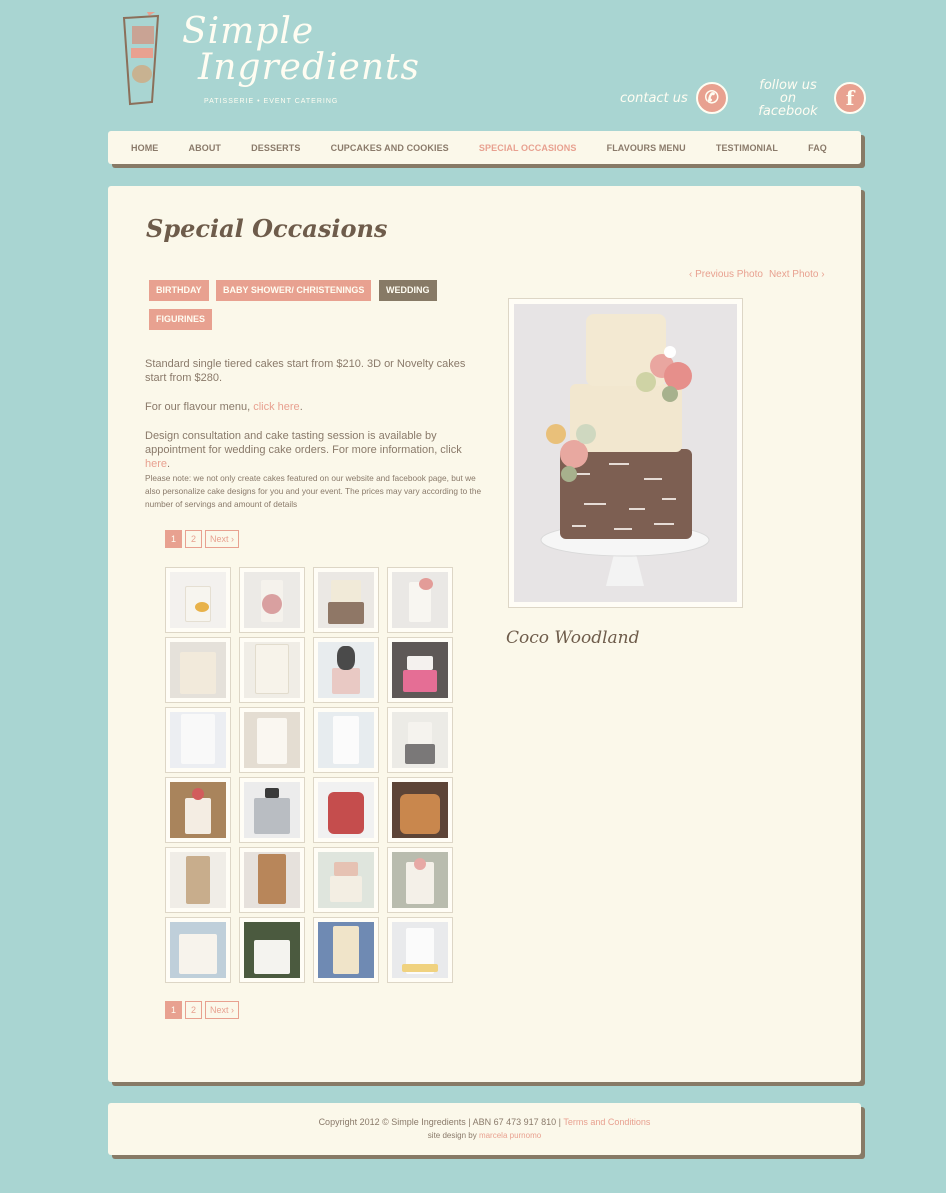  What do you see at coordinates (275, 148) in the screenshot?
I see `nav-desserts: DESSERTS` at bounding box center [275, 148].